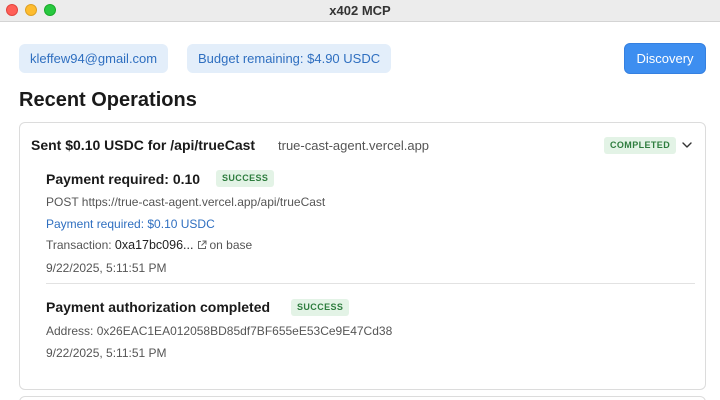 Image resolution: width=720 pixels, height=400 pixels. Describe the element at coordinates (123, 179) in the screenshot. I see `step-title: Payment required: 0.10` at that location.